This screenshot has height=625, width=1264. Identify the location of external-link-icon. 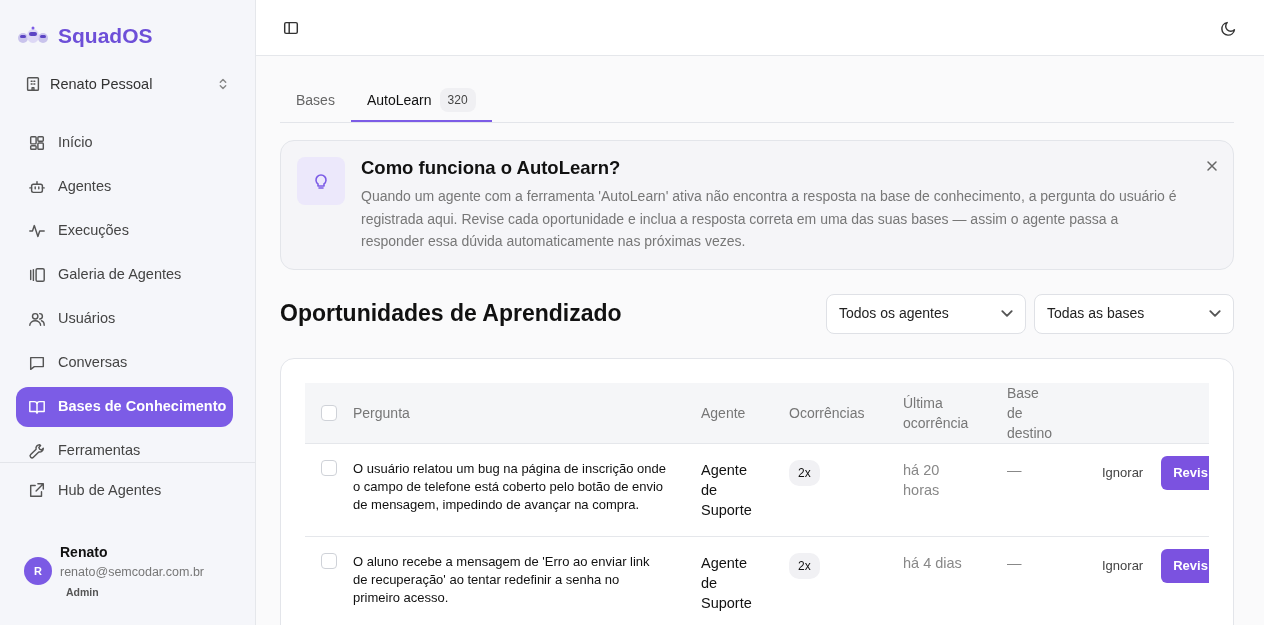
(37, 490).